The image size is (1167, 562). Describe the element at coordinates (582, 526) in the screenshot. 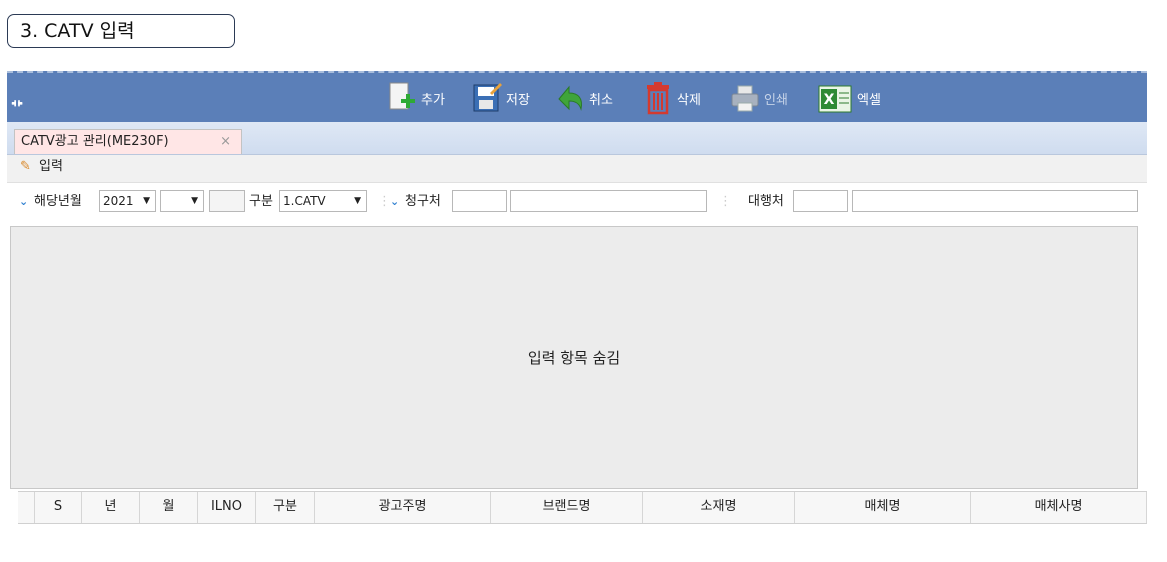

I see `data-grid: S 년 월 ILNO 구분 광고주명 브랜드명 소재명 매체명 매체사명` at that location.